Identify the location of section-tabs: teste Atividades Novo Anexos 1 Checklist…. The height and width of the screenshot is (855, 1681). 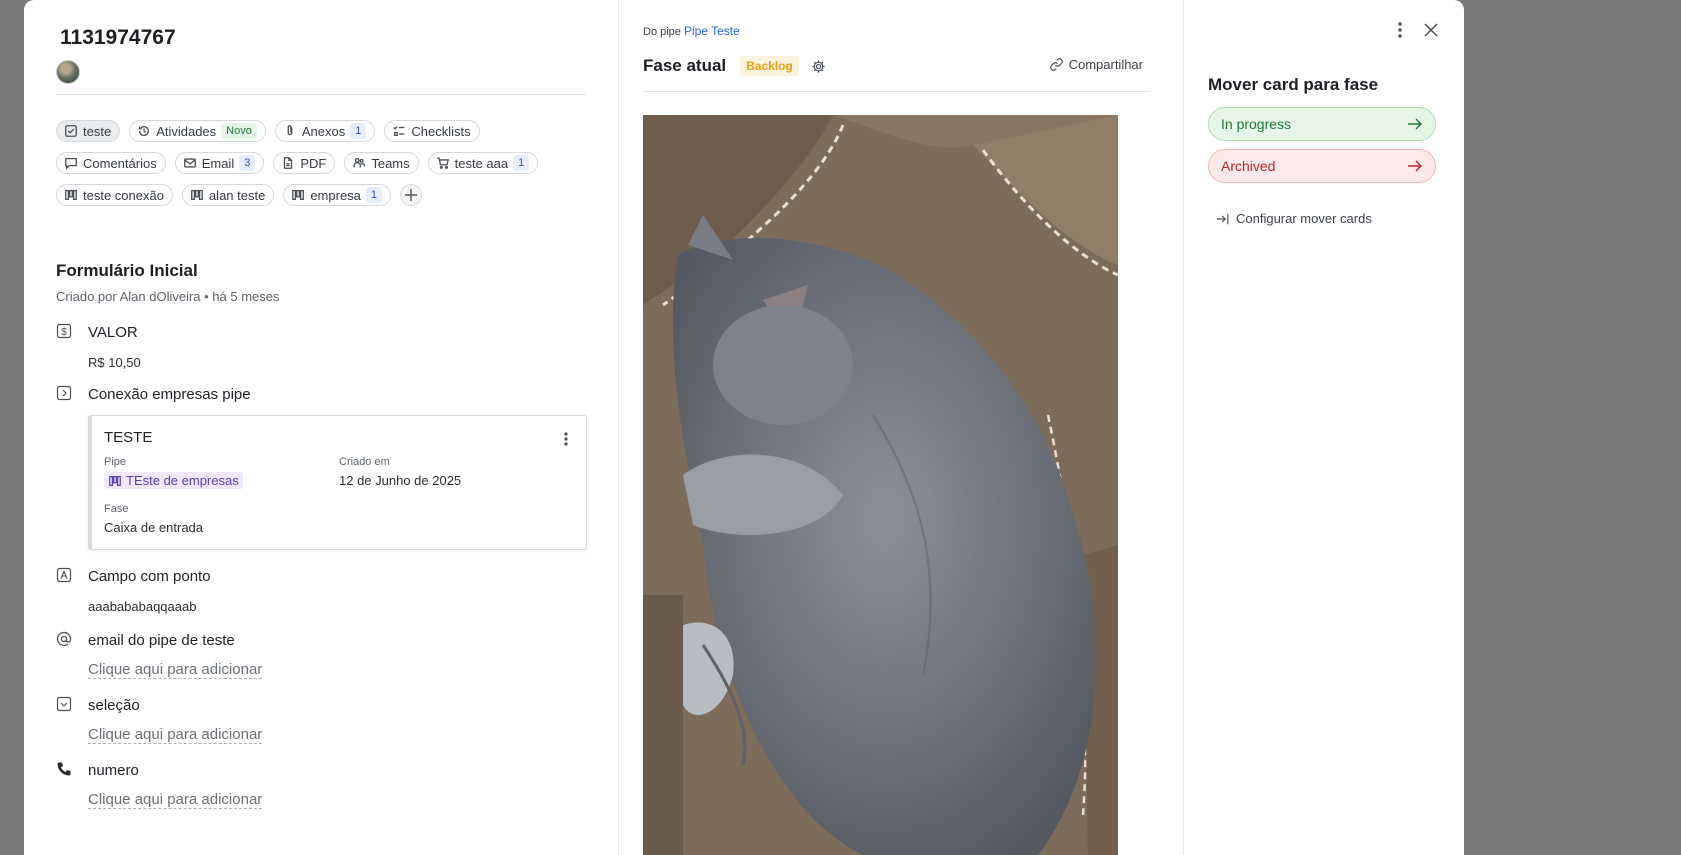
(311, 163).